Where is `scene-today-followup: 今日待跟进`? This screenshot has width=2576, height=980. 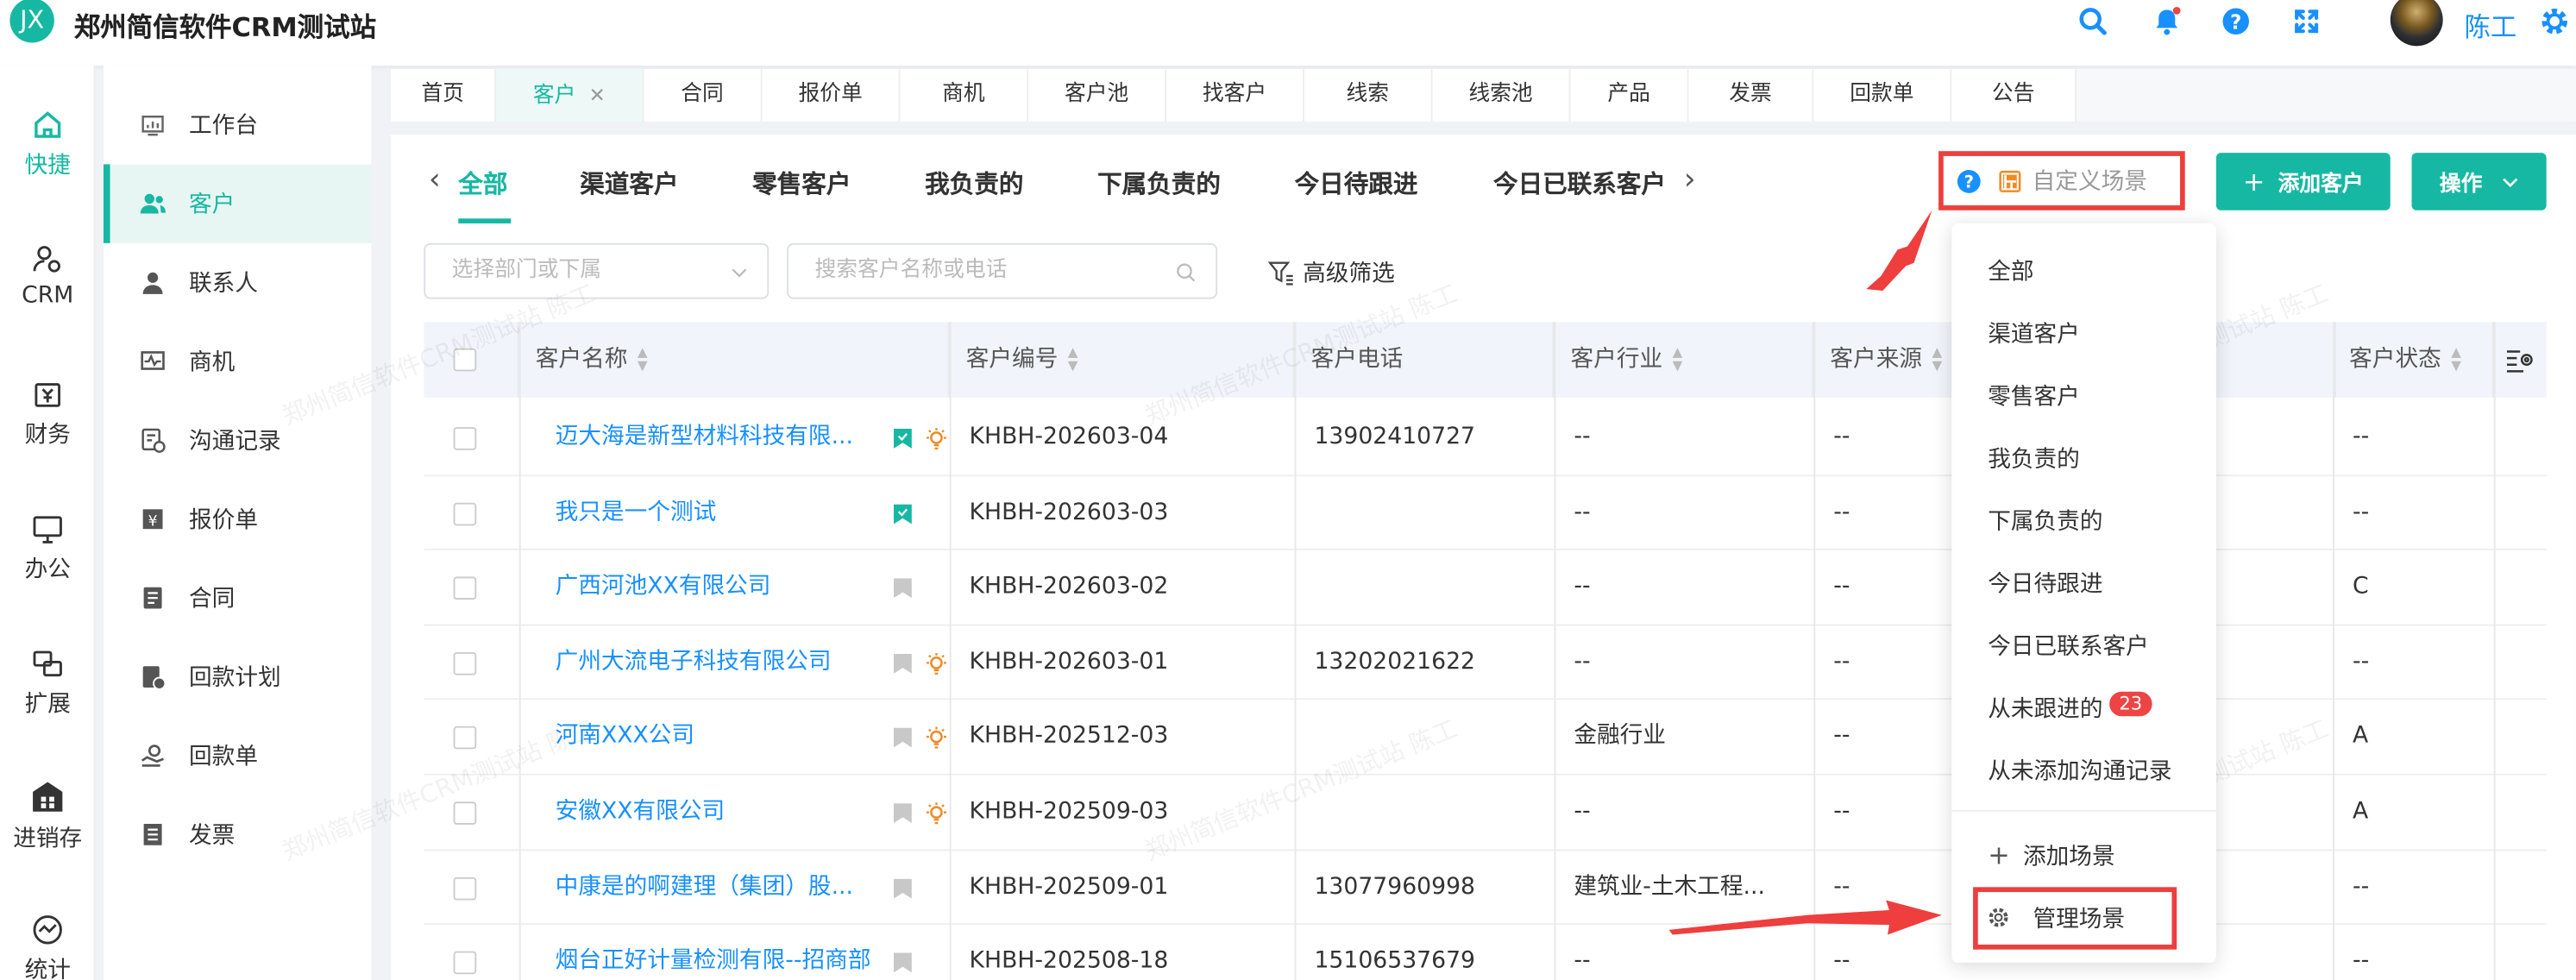
scene-today-followup: 今日待跟进 is located at coordinates (1356, 183).